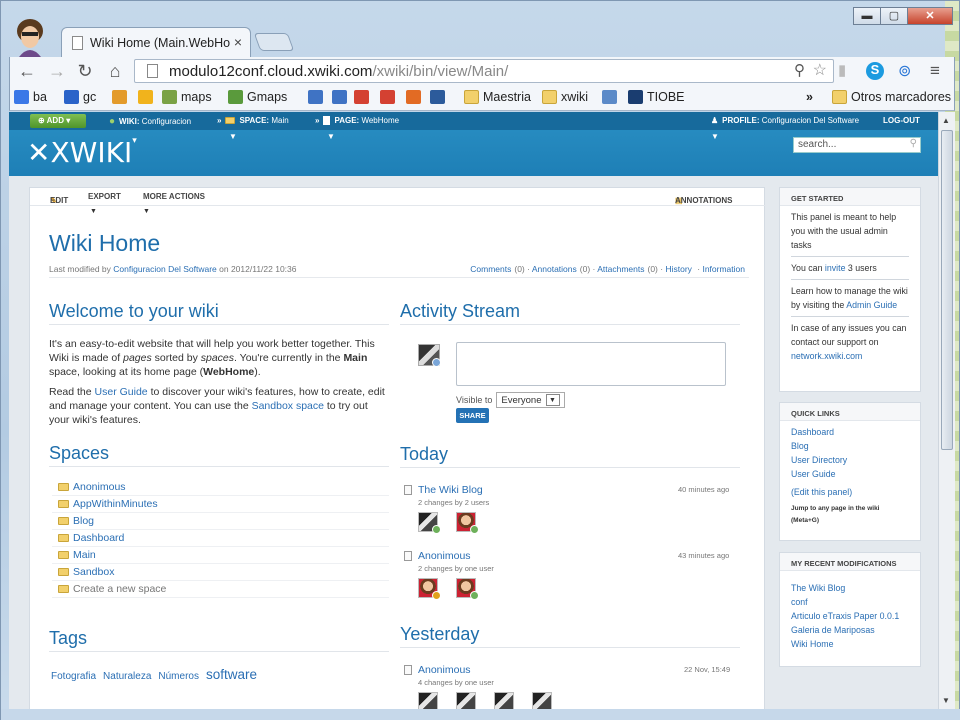  What do you see at coordinates (850, 432) in the screenshot?
I see `quick-link: Dashboard` at bounding box center [850, 432].